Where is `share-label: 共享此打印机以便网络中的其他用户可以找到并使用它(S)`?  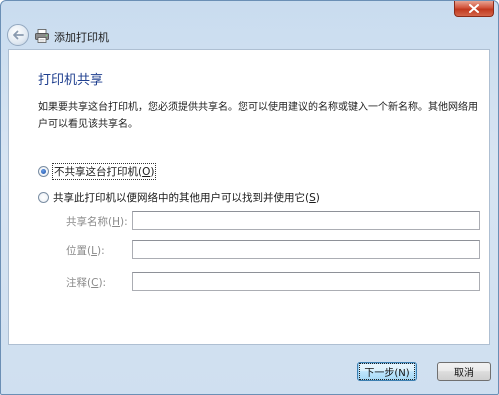 share-label: 共享此打印机以便网络中的其他用户可以找到并使用它(S) is located at coordinates (186, 197).